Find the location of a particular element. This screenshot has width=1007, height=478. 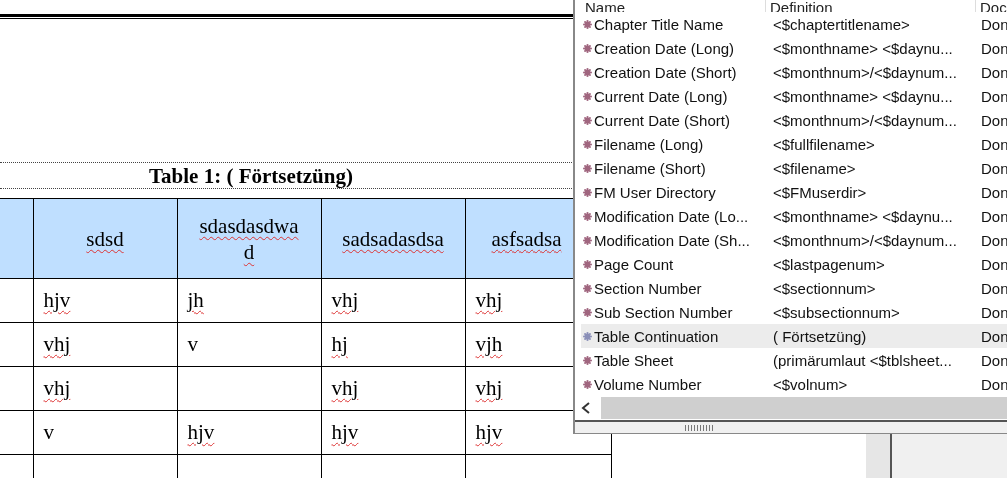

variable-row: FM User Directory <$FMuserdir> Don is located at coordinates (791, 192).